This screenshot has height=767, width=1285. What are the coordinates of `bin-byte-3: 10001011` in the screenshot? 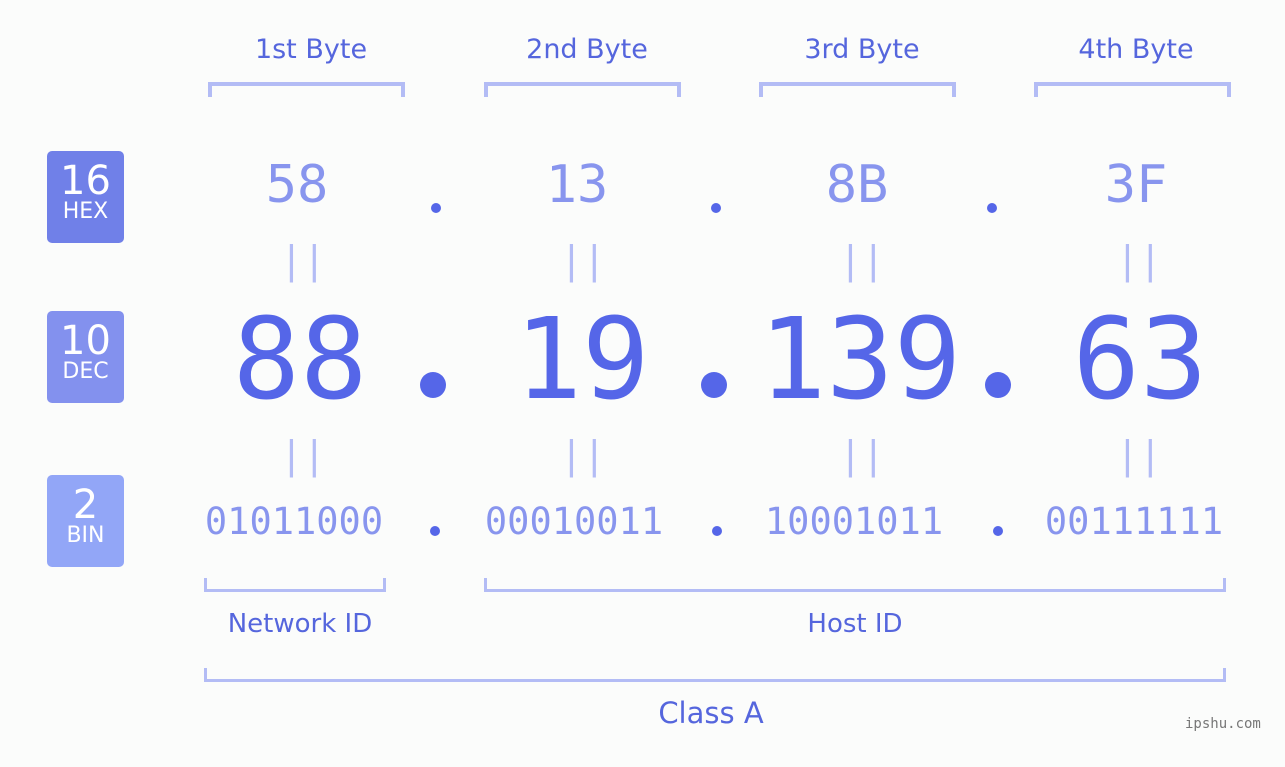 It's located at (854, 521).